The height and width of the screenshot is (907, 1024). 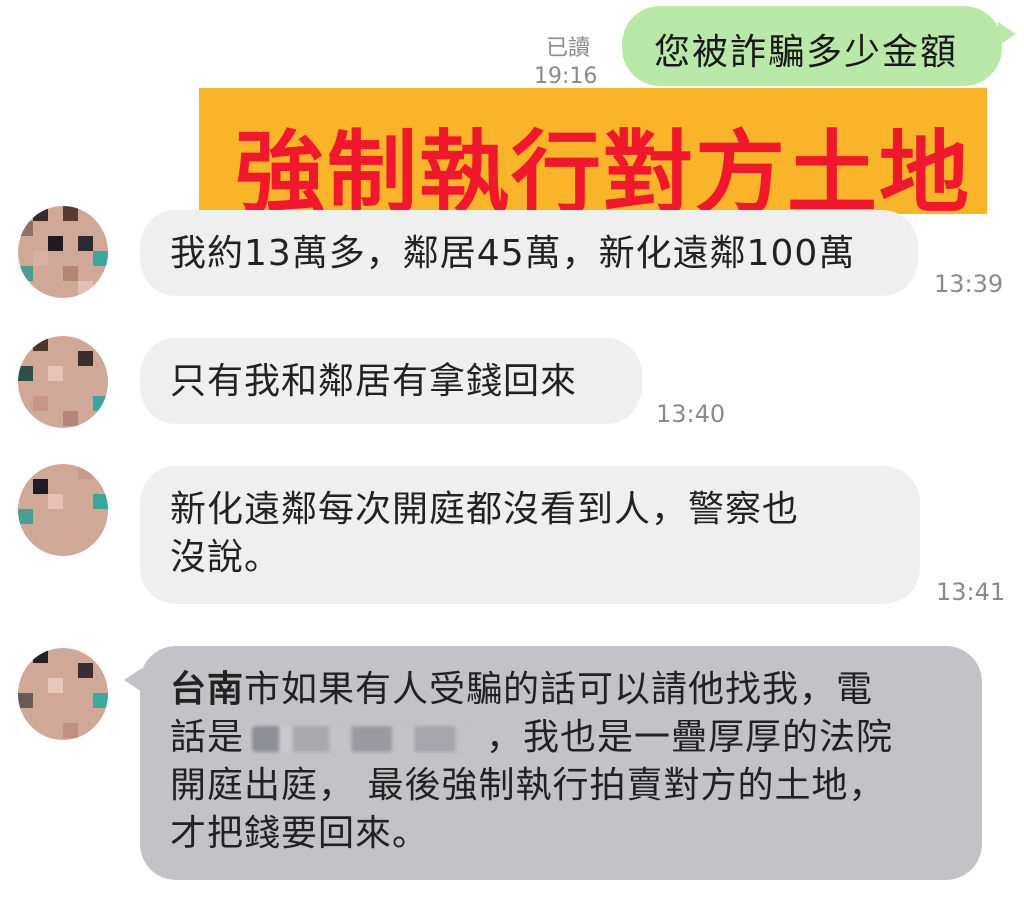 What do you see at coordinates (485, 509) in the screenshot?
I see `message-text-line1: 新化遠鄰每次開庭都沒看到人，警察也` at bounding box center [485, 509].